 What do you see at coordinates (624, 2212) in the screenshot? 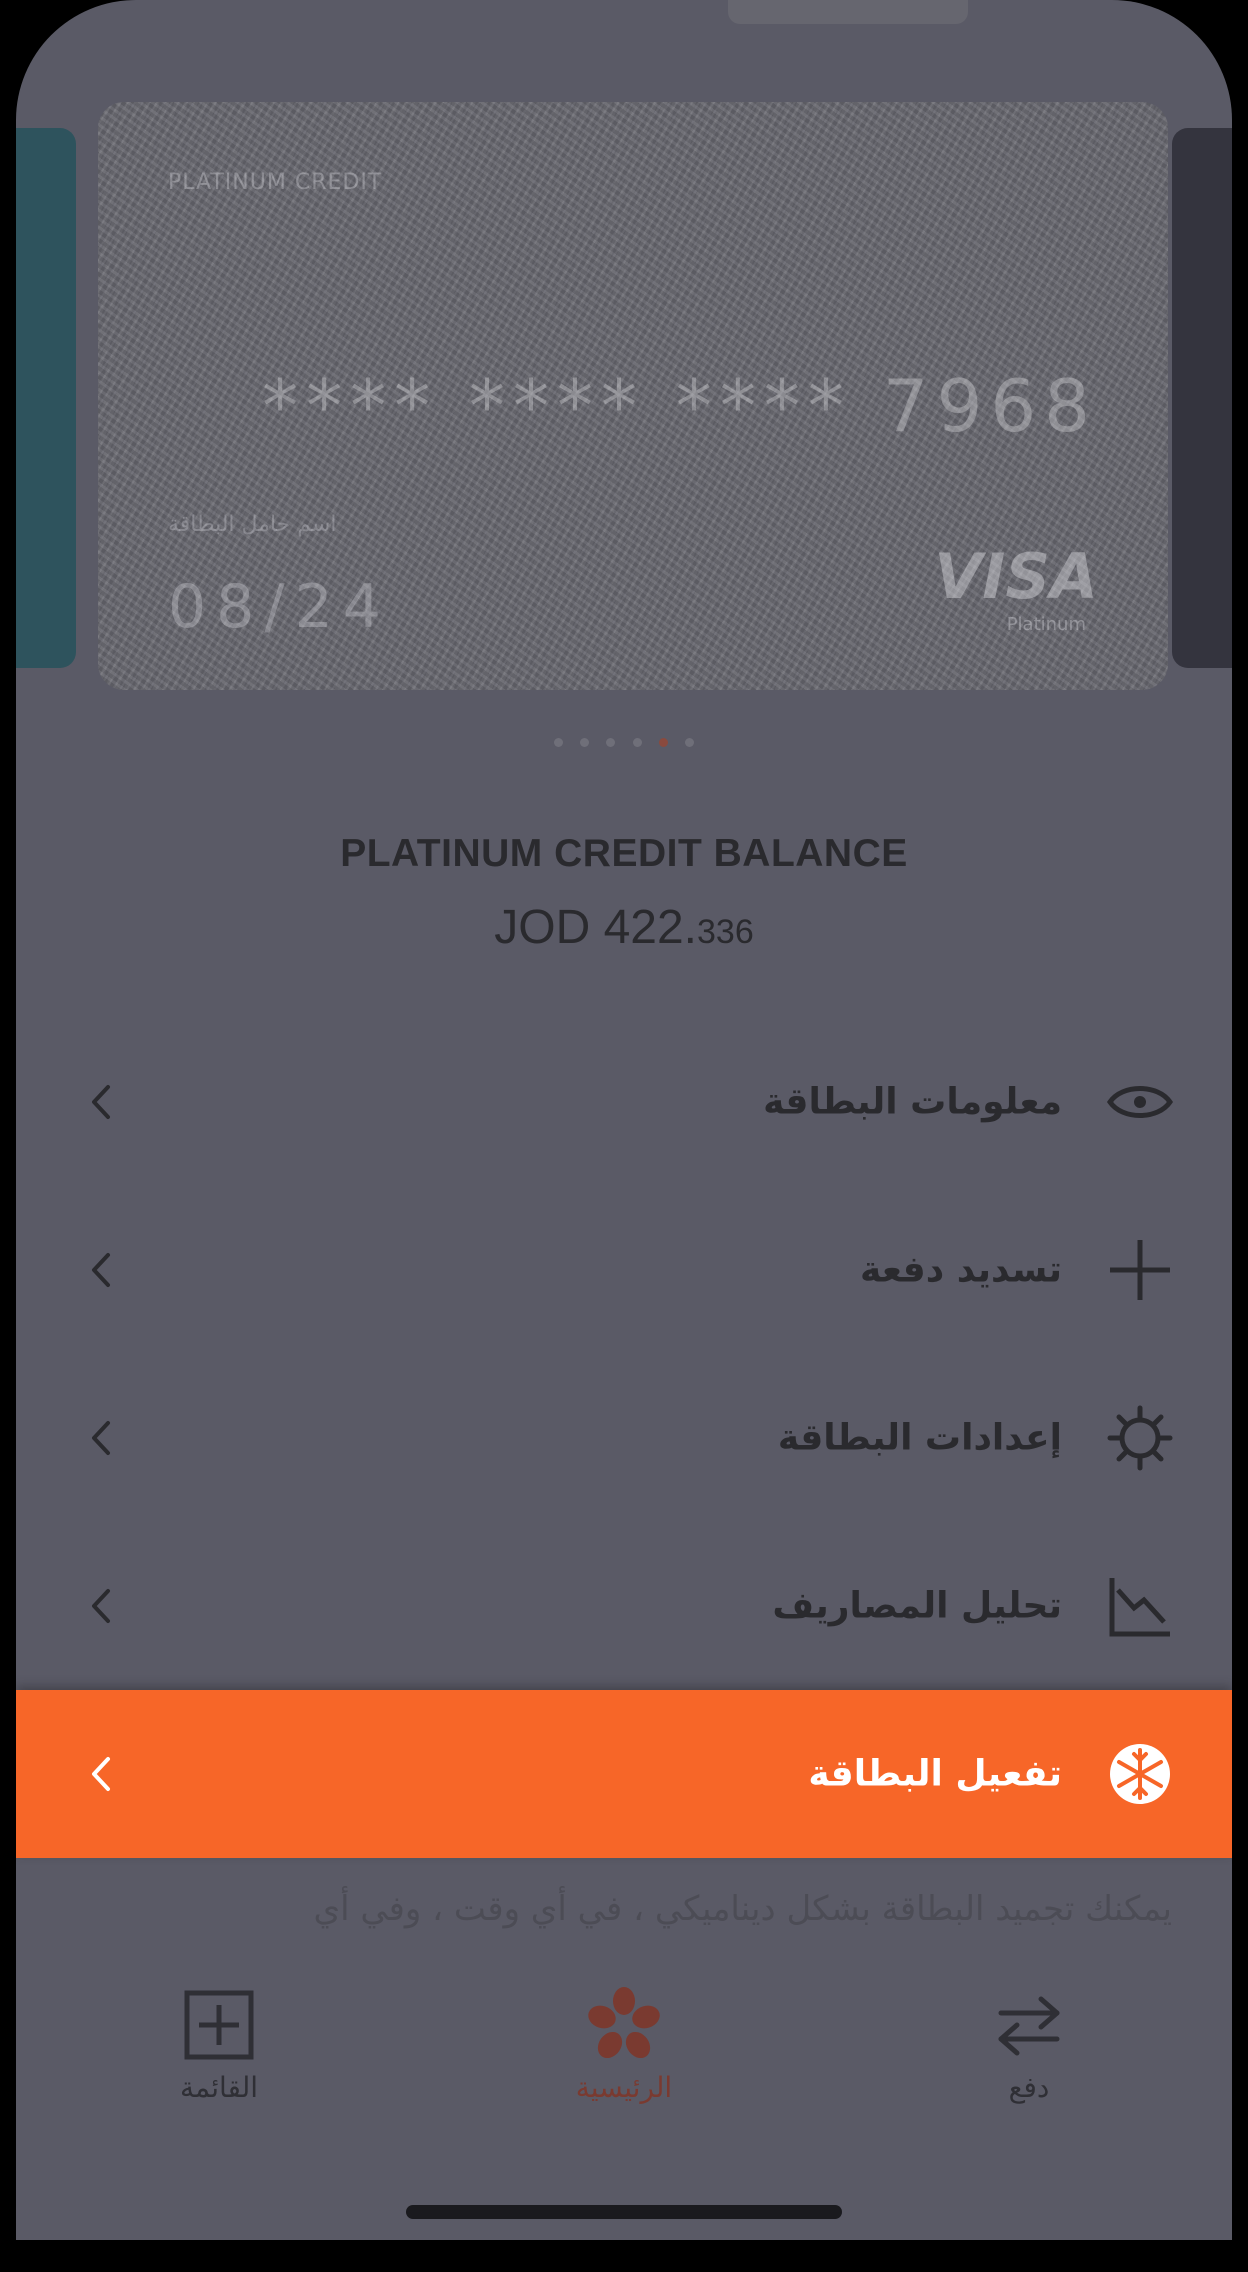
I see `home-indicator` at bounding box center [624, 2212].